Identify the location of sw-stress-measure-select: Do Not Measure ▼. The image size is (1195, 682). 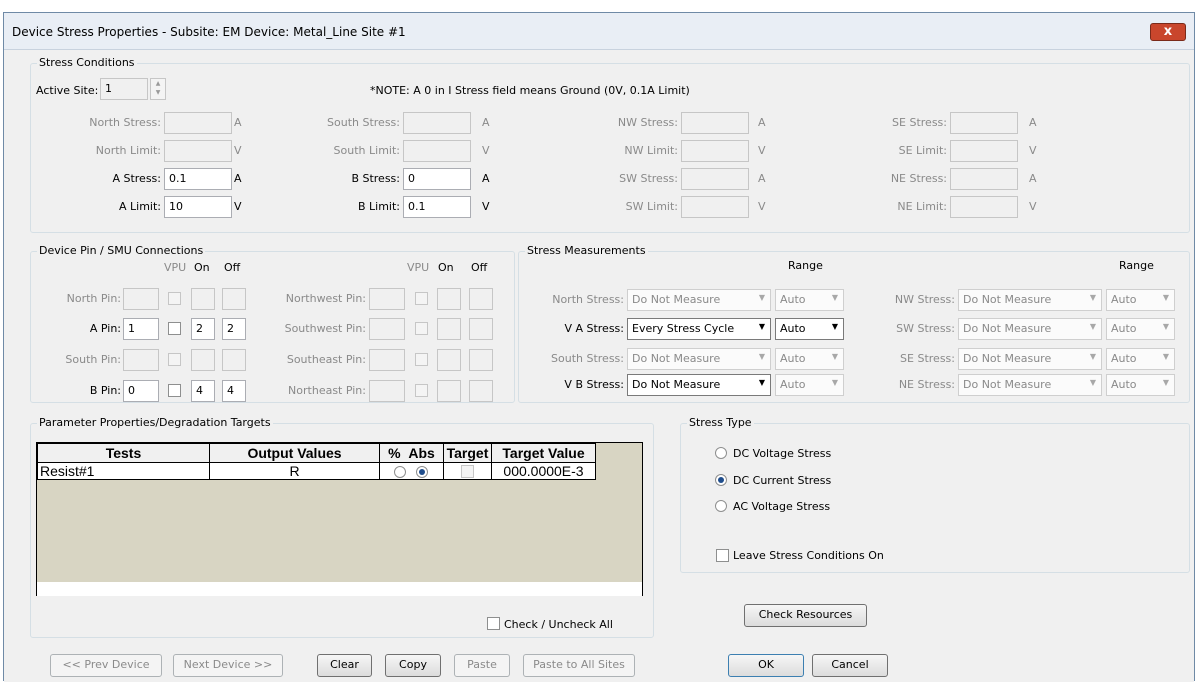
(1030, 329).